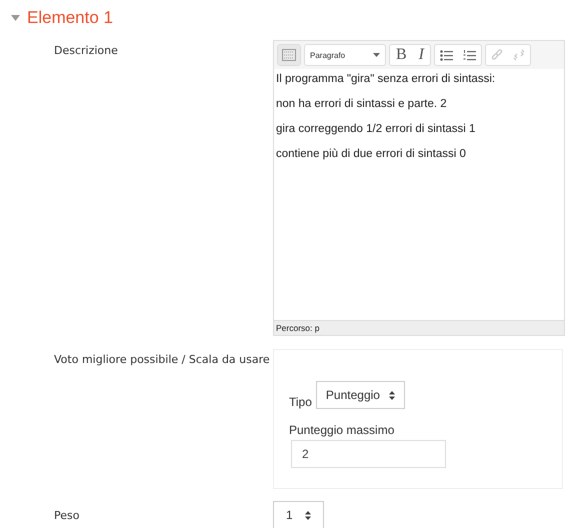  I want to click on field-label: Descrizione, so click(86, 50).